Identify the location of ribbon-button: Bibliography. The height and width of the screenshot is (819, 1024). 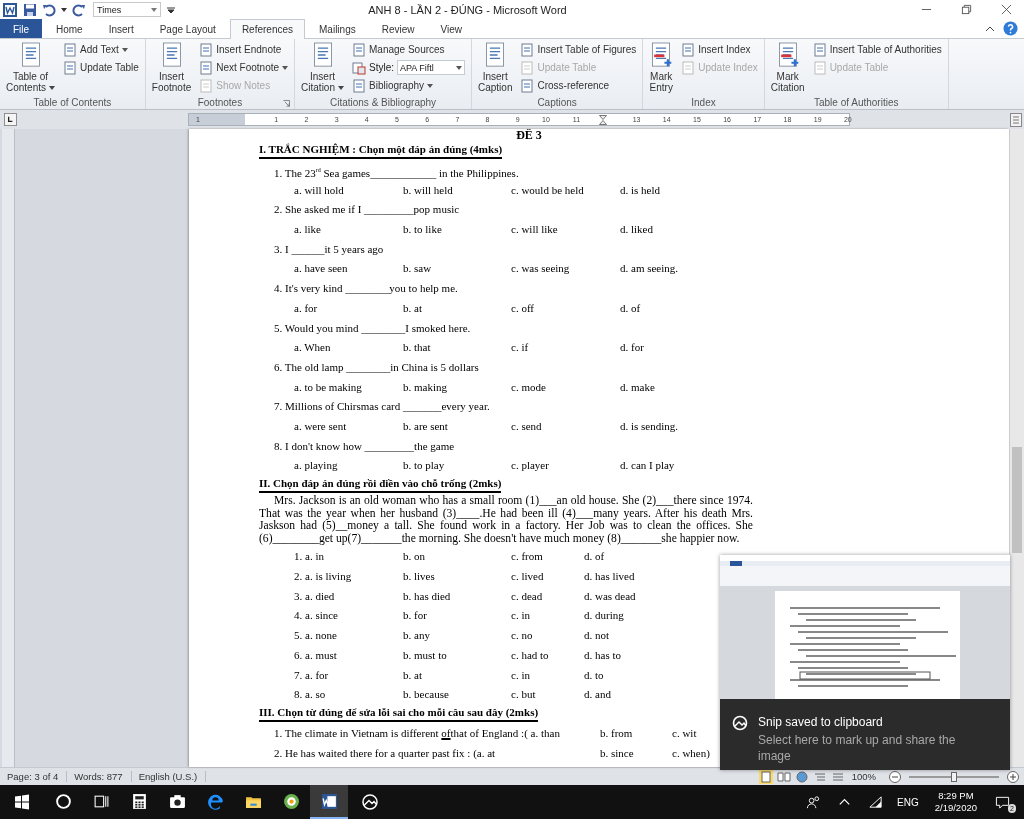
(408, 85).